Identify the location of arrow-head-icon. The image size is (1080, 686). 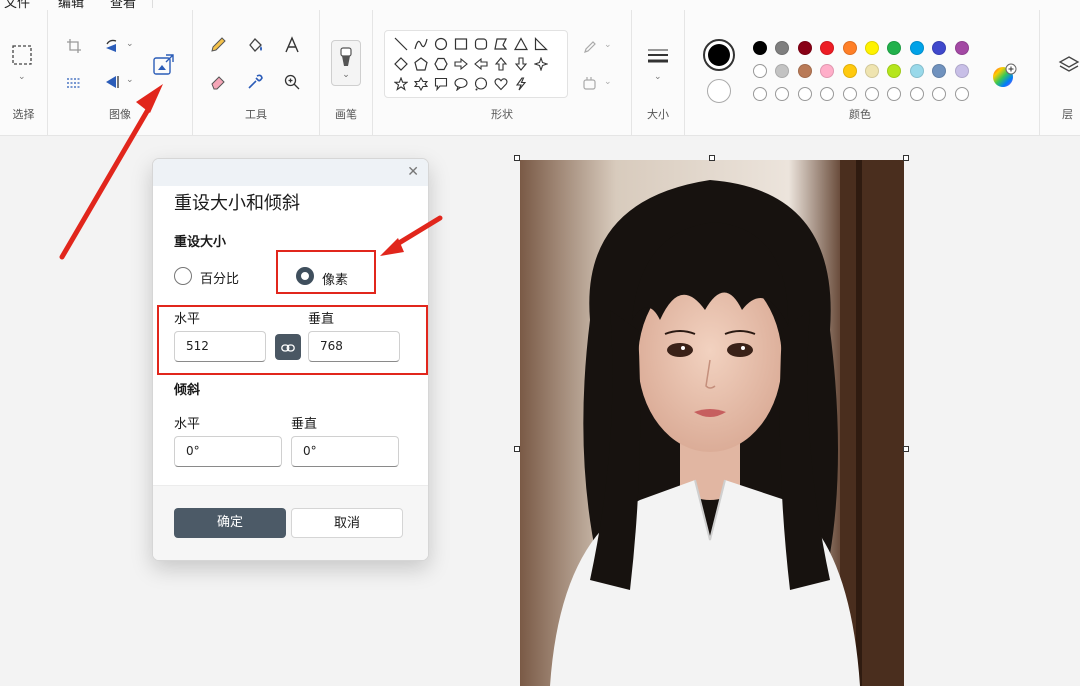
(149, 98).